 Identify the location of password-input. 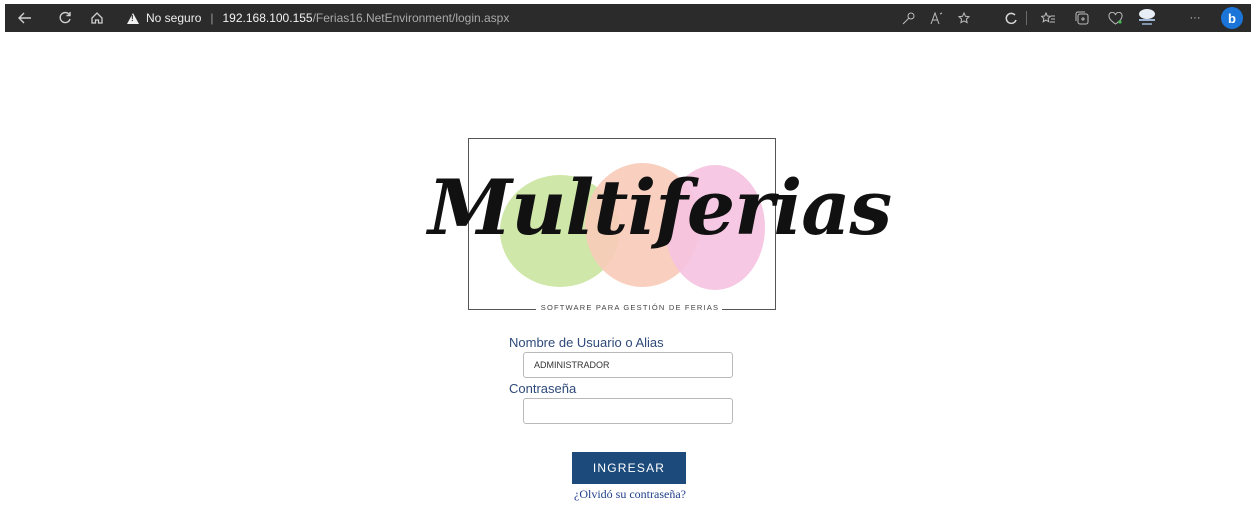
(628, 411).